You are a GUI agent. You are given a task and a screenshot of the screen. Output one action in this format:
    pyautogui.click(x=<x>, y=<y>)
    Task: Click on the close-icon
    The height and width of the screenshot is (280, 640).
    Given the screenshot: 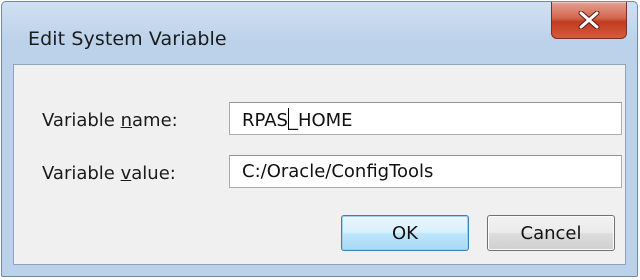 What is the action you would take?
    pyautogui.click(x=589, y=20)
    